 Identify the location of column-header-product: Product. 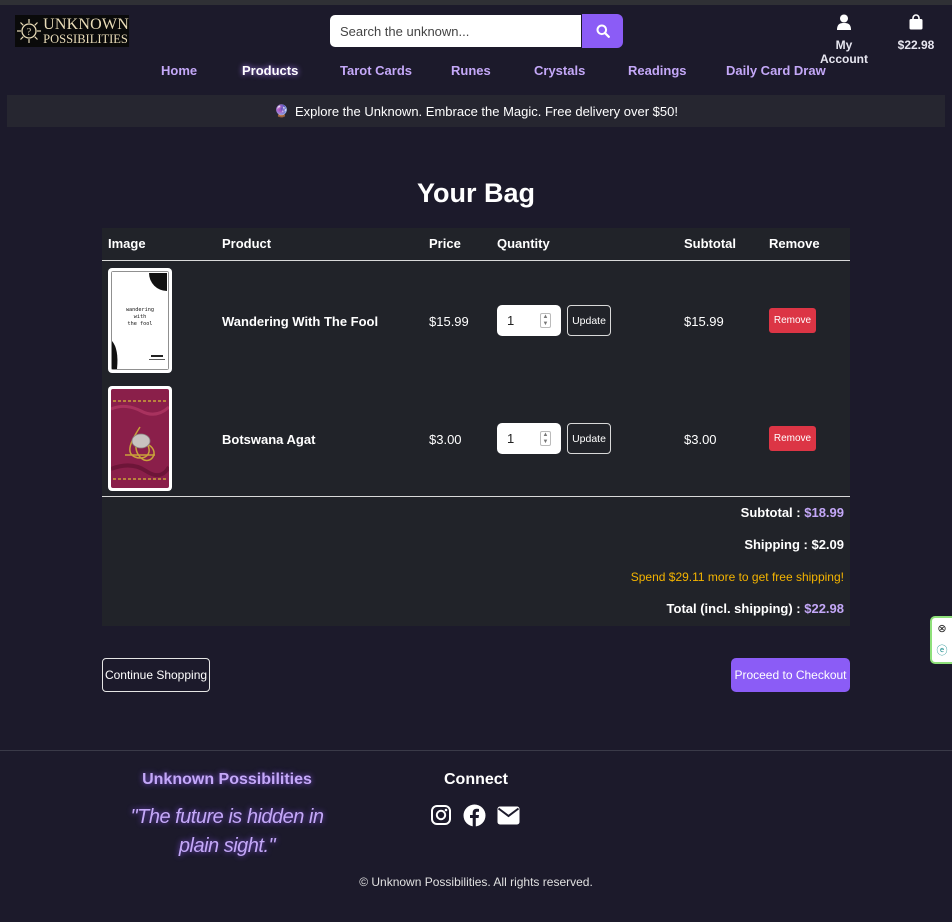
(247, 243).